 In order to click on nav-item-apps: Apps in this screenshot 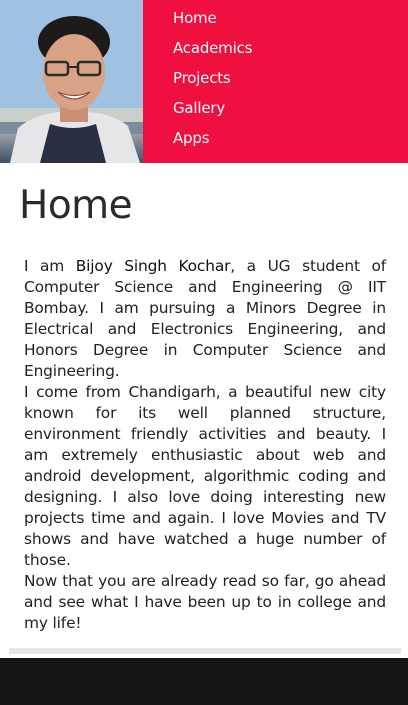, I will do `click(191, 138)`.